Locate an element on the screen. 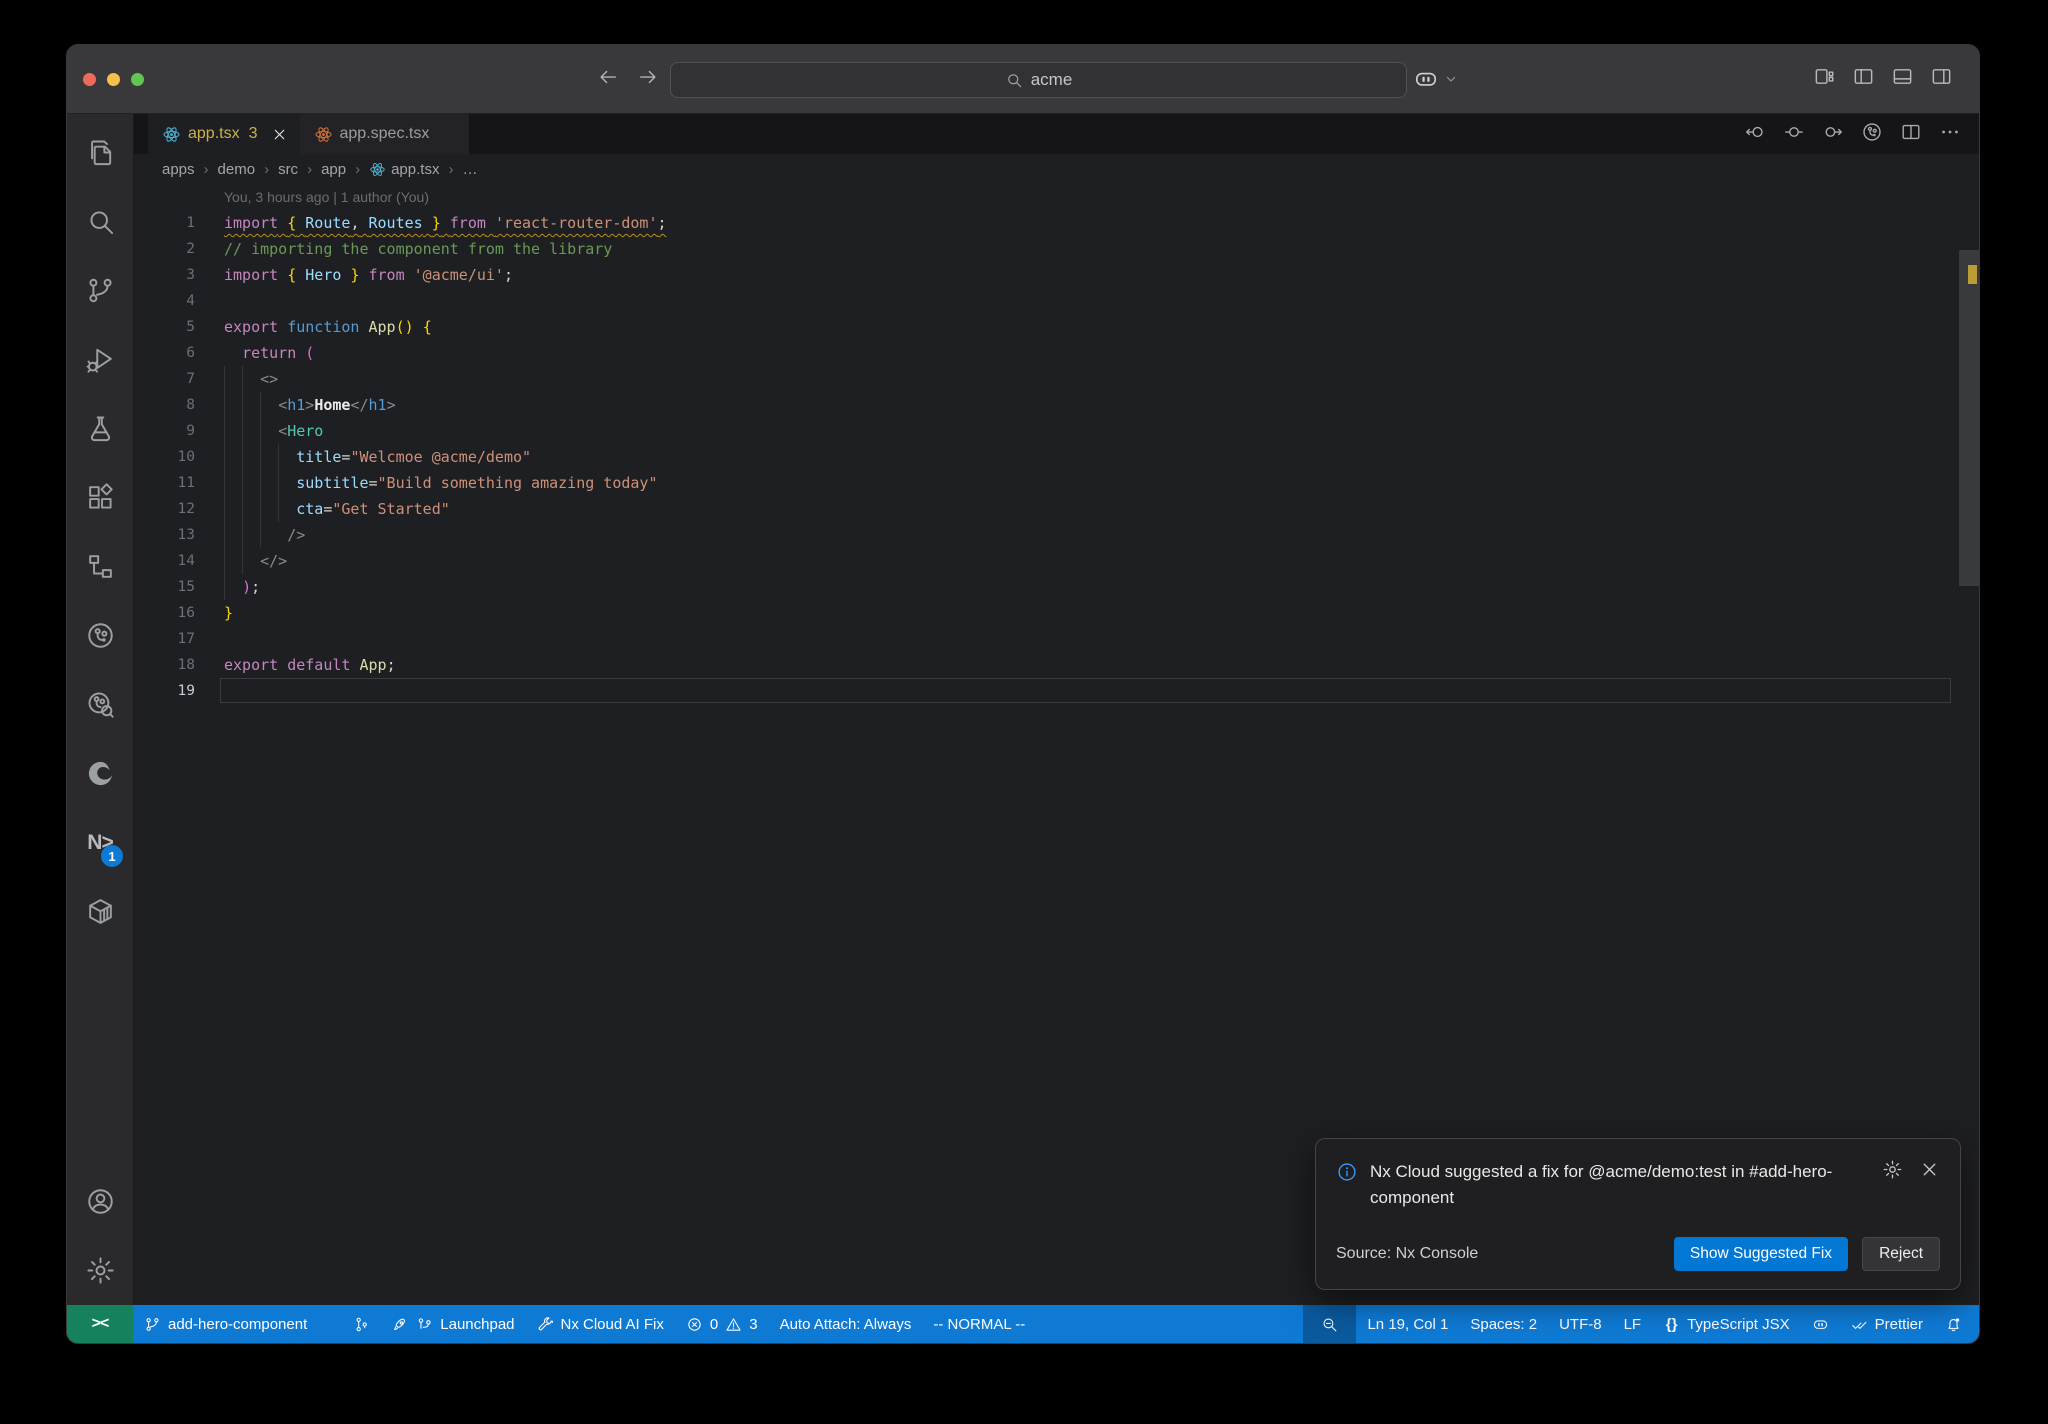 The image size is (2048, 1424). status-git-graph is located at coordinates (361, 1324).